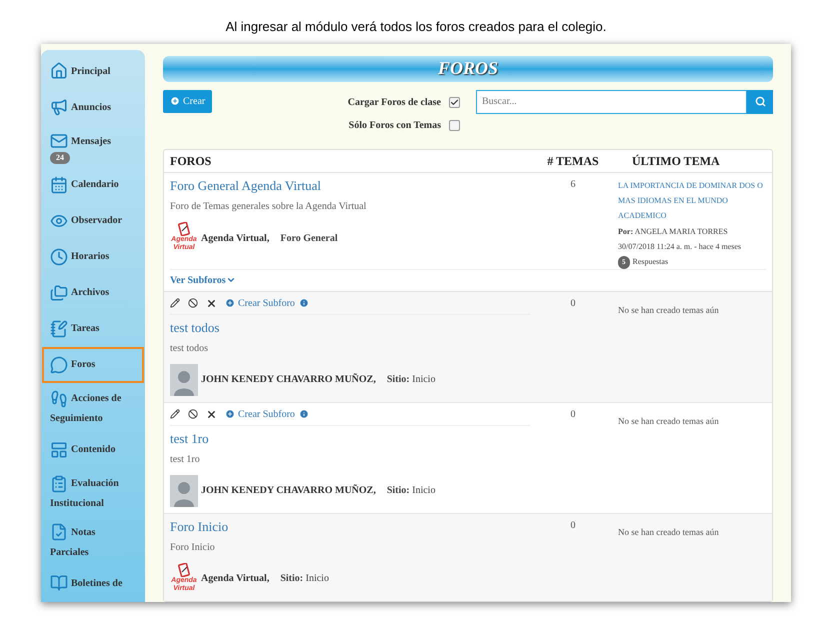 The image size is (832, 640). What do you see at coordinates (59, 399) in the screenshot?
I see `footprints-icon` at bounding box center [59, 399].